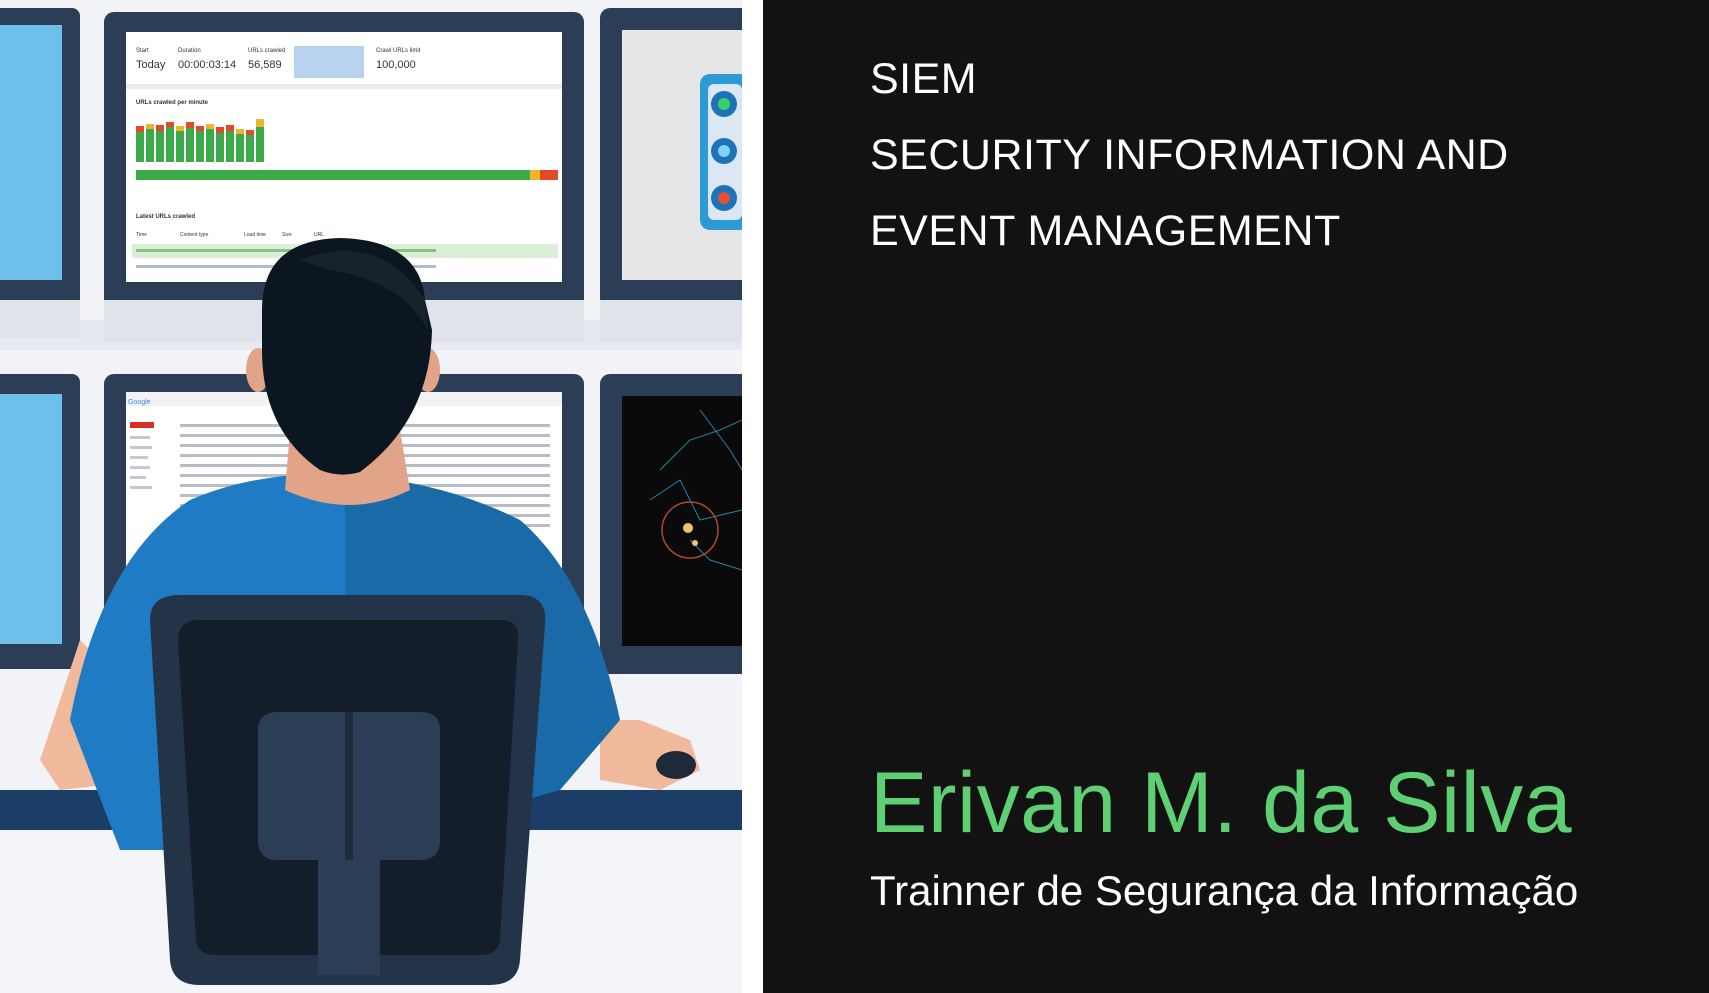 The image size is (1709, 993). I want to click on monitor-top-right, so click(671, 175).